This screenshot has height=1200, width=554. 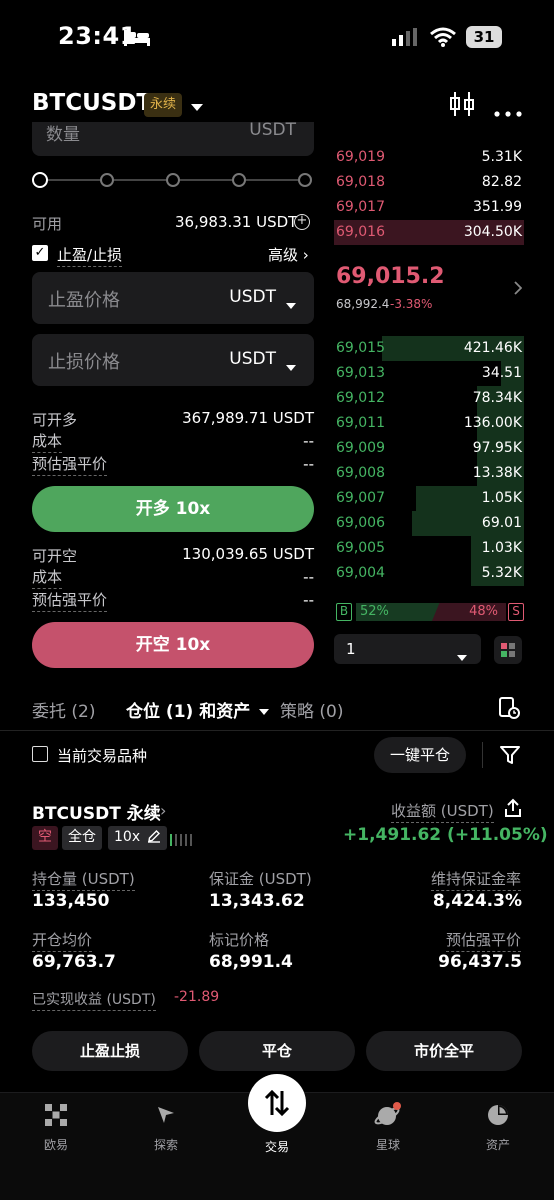 I want to click on realized-pnl-value: -21.89, so click(x=197, y=997).